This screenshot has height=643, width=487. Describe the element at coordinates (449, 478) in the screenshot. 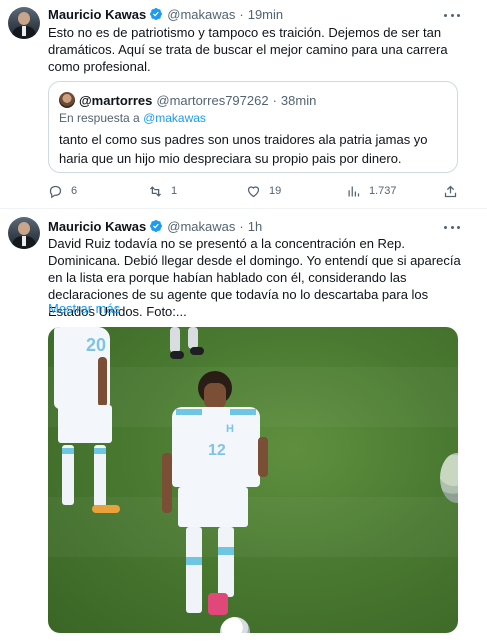

I see `ball-edge-right` at that location.